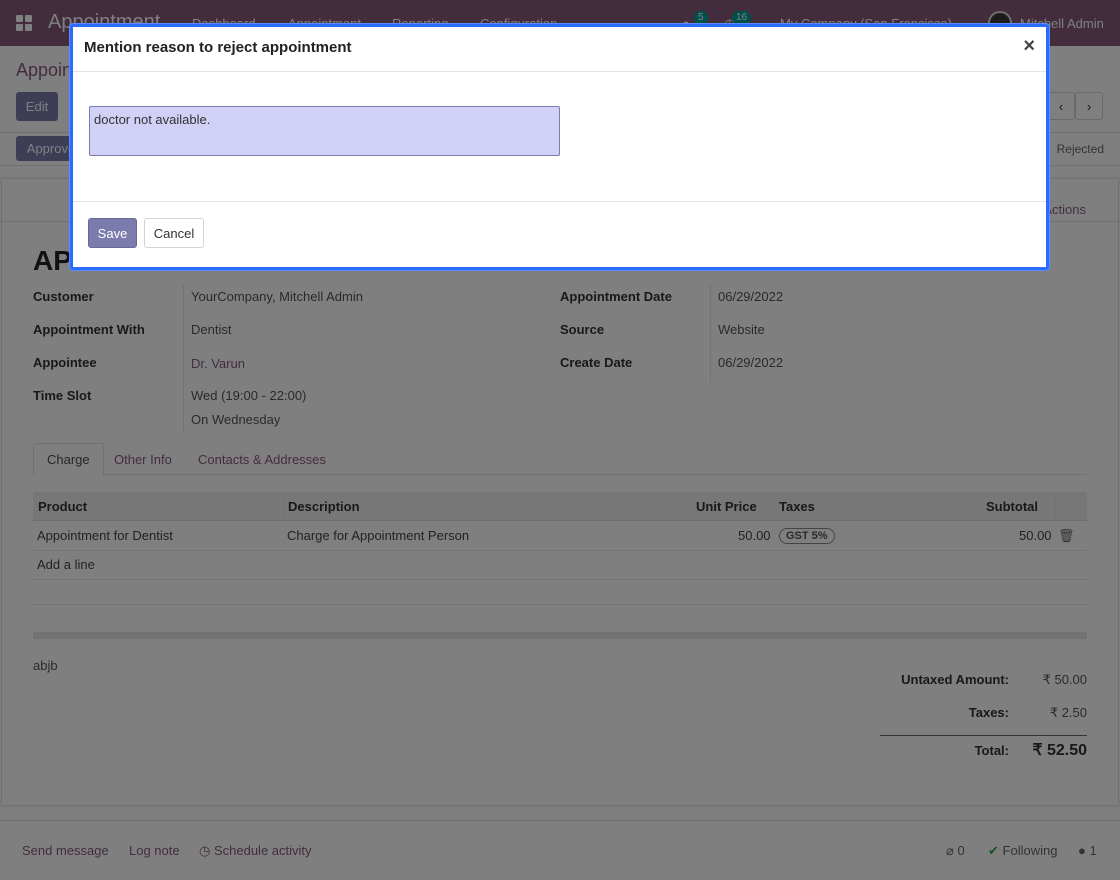 This screenshot has width=1120, height=880. What do you see at coordinates (112, 233) in the screenshot?
I see `save-button: Save` at bounding box center [112, 233].